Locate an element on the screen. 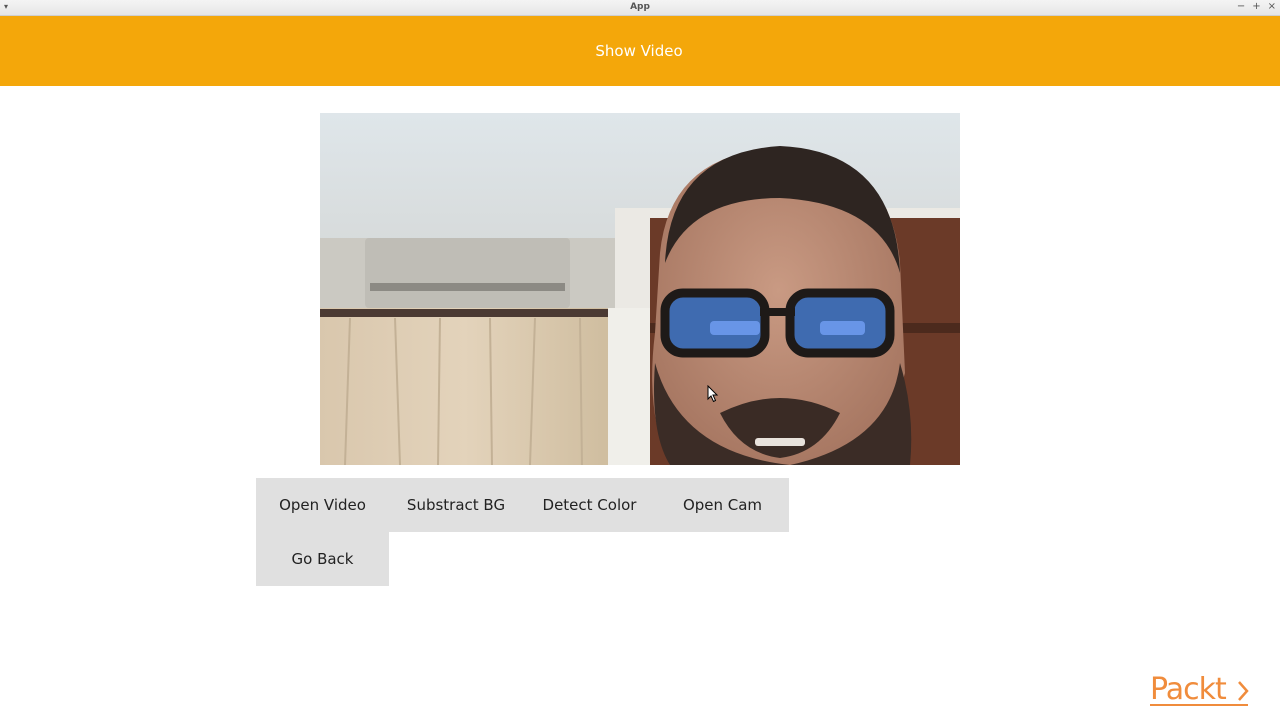 The width and height of the screenshot is (1280, 720). packt-logo: Packt is located at coordinates (1200, 692).